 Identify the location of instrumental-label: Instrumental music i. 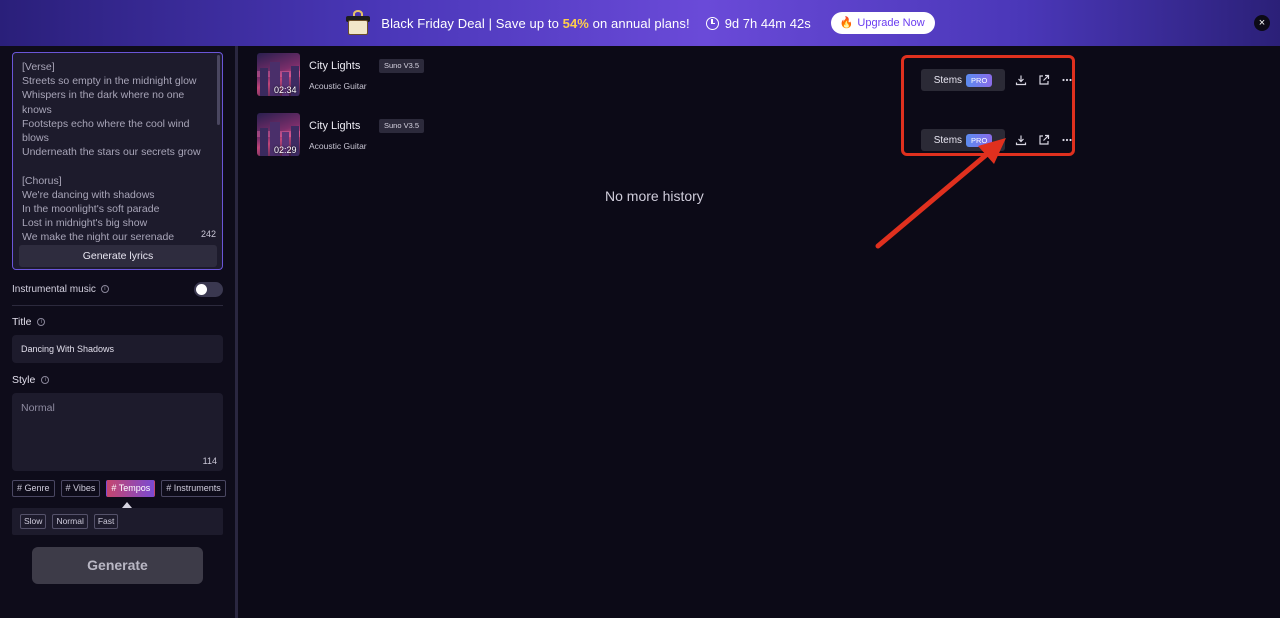
(60, 289).